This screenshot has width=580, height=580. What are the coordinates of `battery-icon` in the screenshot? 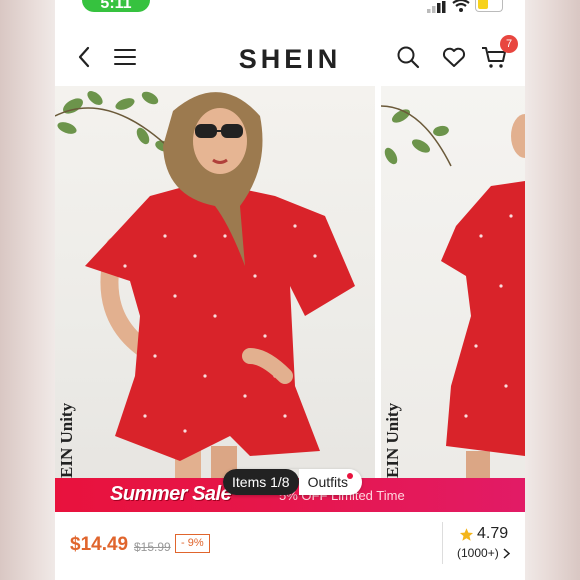 It's located at (489, 6).